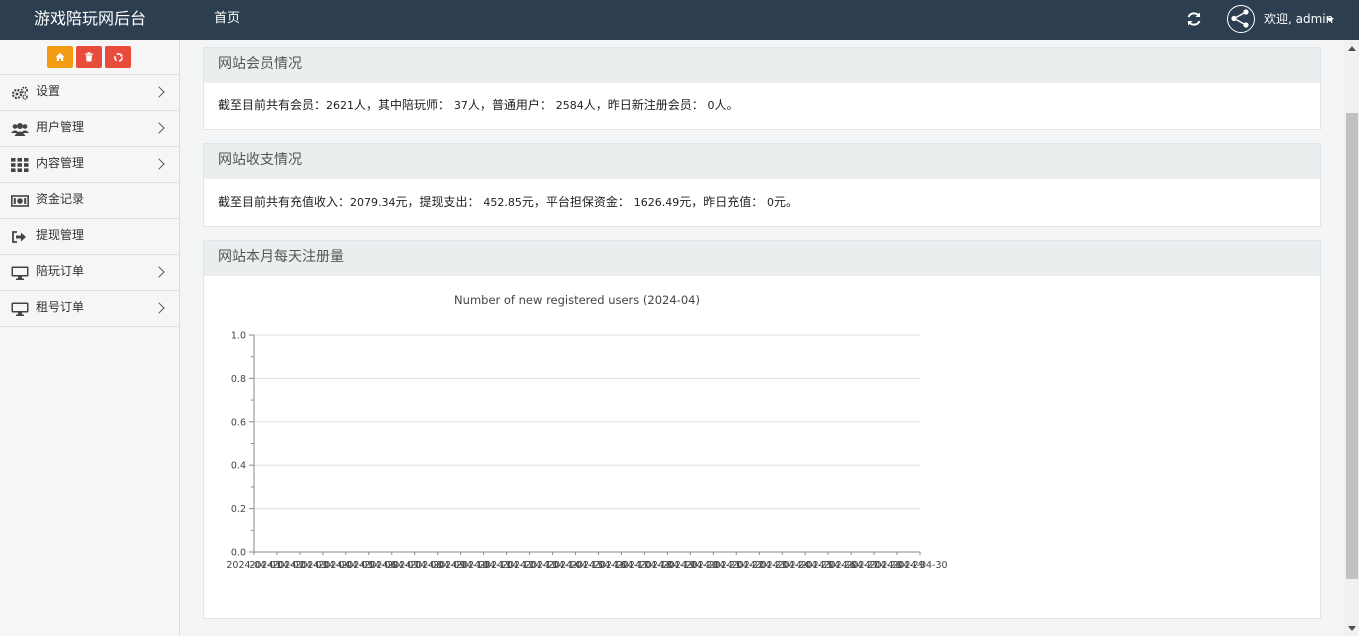  What do you see at coordinates (762, 258) in the screenshot?
I see `registrations-panel-title: 网站本月每天注册量` at bounding box center [762, 258].